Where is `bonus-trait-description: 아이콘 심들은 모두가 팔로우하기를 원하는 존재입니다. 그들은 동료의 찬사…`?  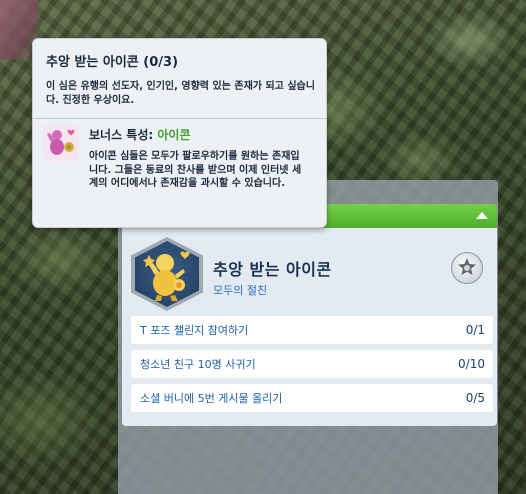
bonus-trait-description: 아이콘 심들은 모두가 팔로우하기를 원하는 존재입니다. 그들은 동료의 찬사… is located at coordinates (195, 170).